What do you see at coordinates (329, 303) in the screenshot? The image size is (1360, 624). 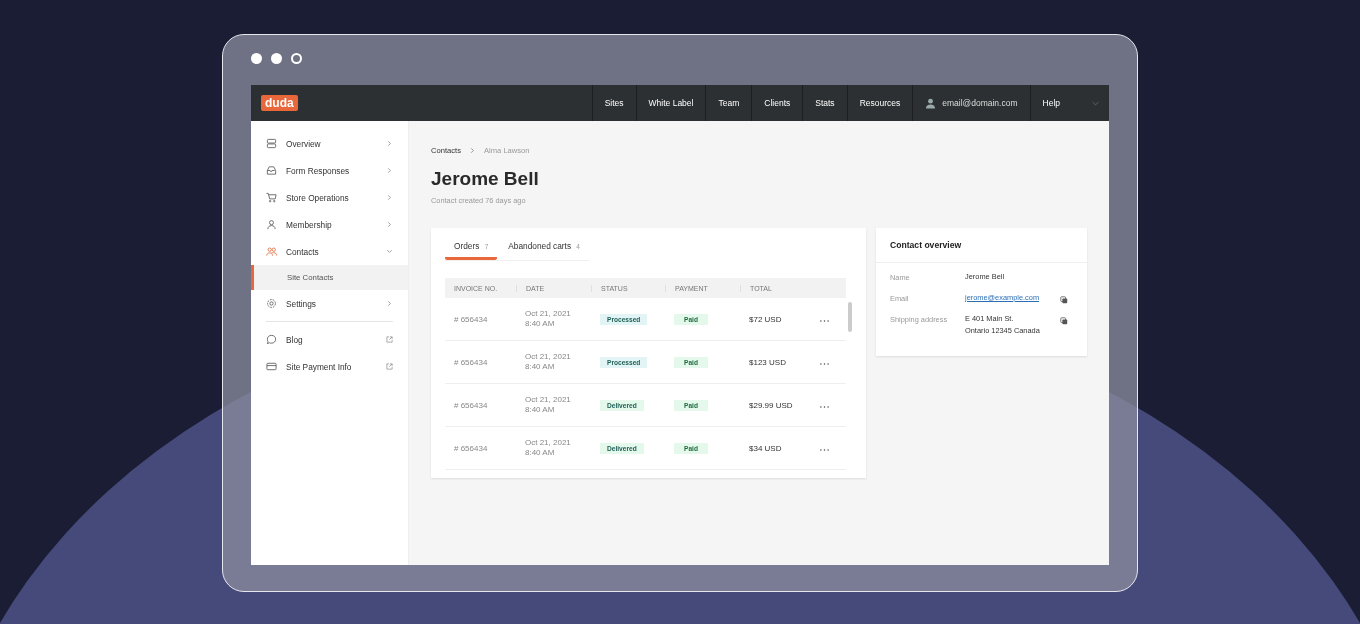 I see `sidebar-item: Settings` at bounding box center [329, 303].